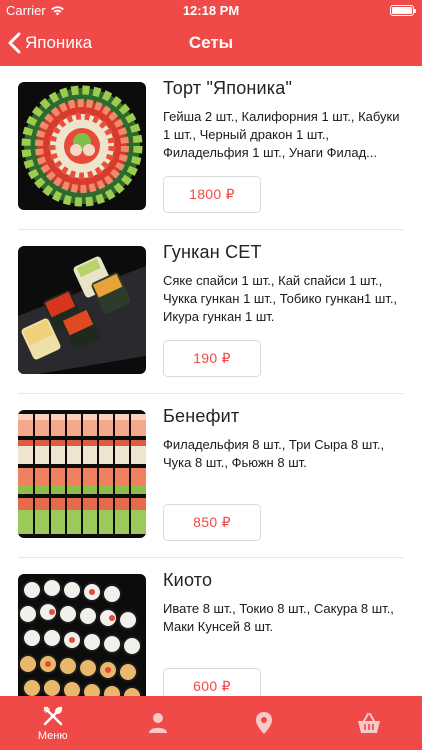 This screenshot has width=422, height=750. What do you see at coordinates (212, 358) in the screenshot?
I see `price-button: 190 ₽` at bounding box center [212, 358].